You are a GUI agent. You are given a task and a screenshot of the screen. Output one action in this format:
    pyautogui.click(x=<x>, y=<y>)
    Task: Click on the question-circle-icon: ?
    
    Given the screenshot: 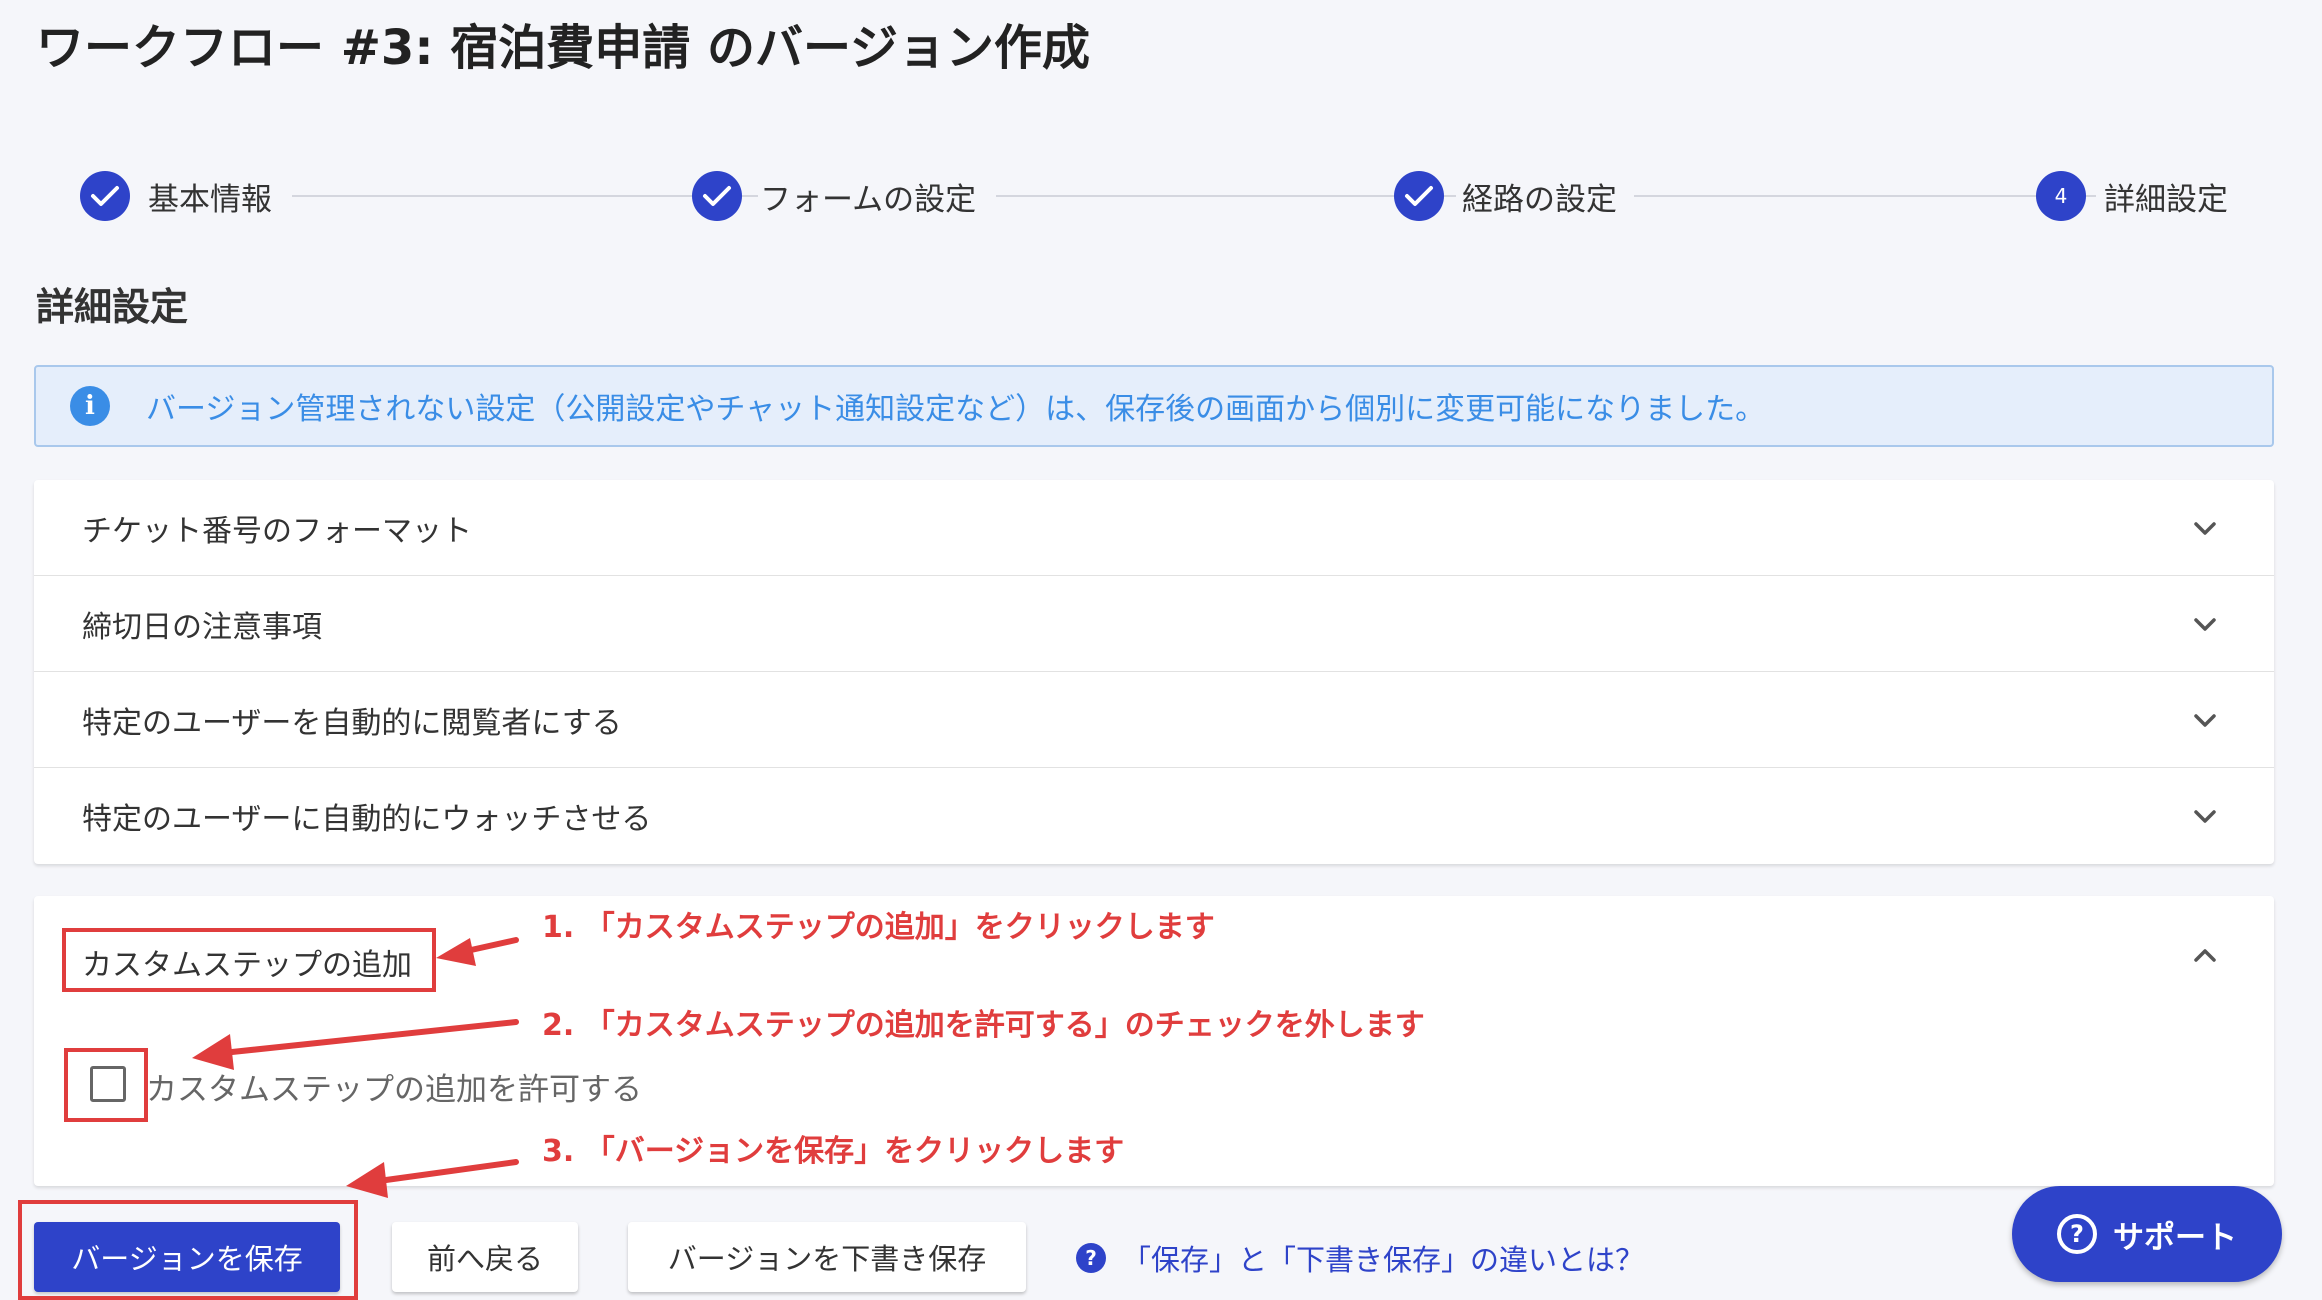 What is the action you would take?
    pyautogui.click(x=2077, y=1234)
    